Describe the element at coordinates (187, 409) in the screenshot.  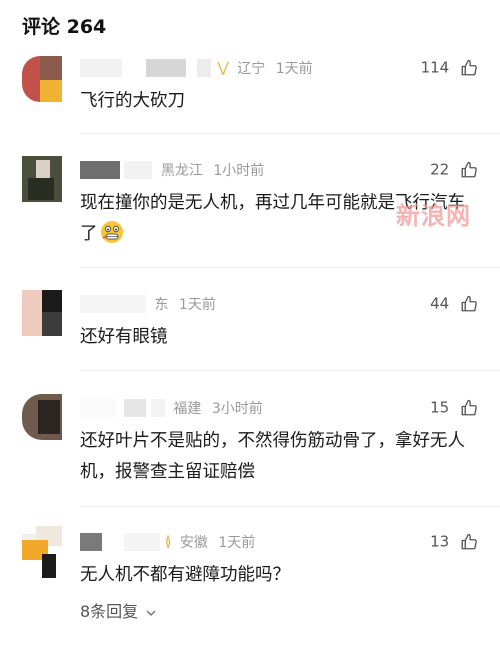
I see `comment-location: 福建` at that location.